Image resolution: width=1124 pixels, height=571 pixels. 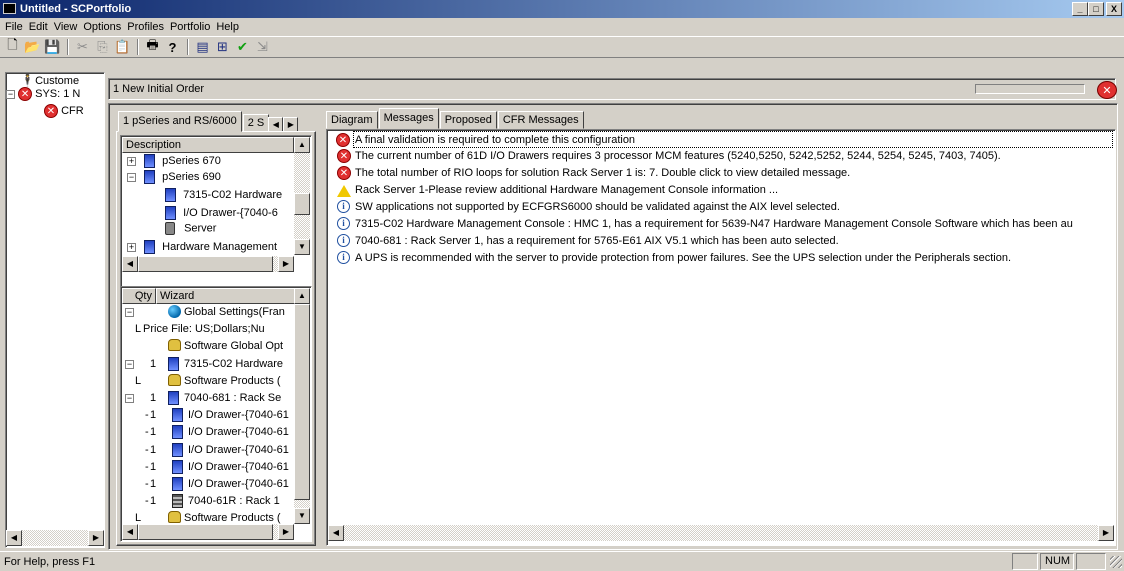 What do you see at coordinates (207, 346) in the screenshot?
I see `wizard-row: Software Global Opt` at bounding box center [207, 346].